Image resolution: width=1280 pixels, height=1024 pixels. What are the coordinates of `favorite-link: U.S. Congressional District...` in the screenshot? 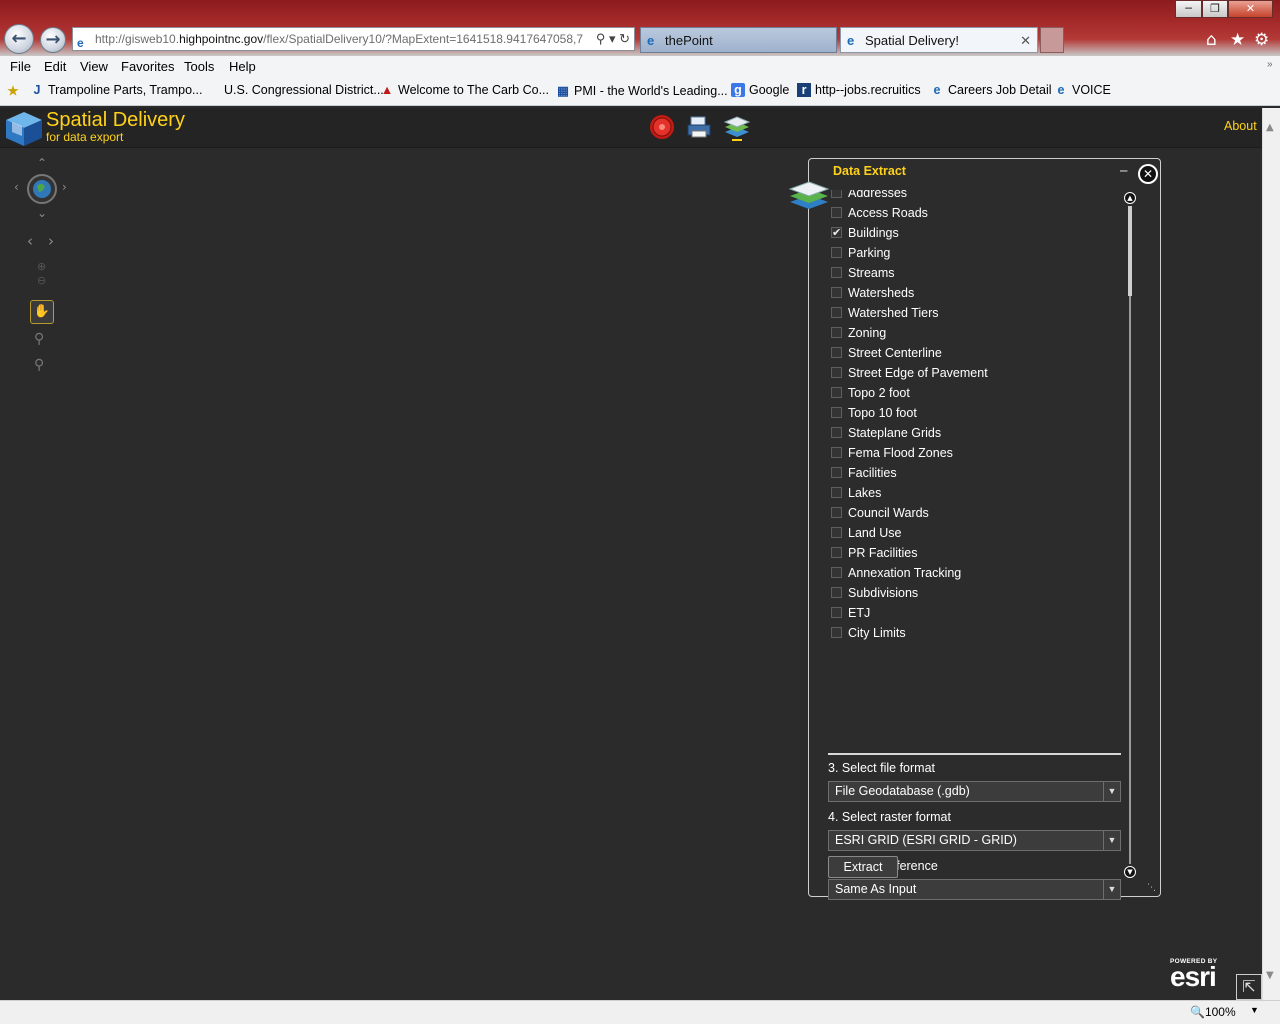 It's located at (295, 90).